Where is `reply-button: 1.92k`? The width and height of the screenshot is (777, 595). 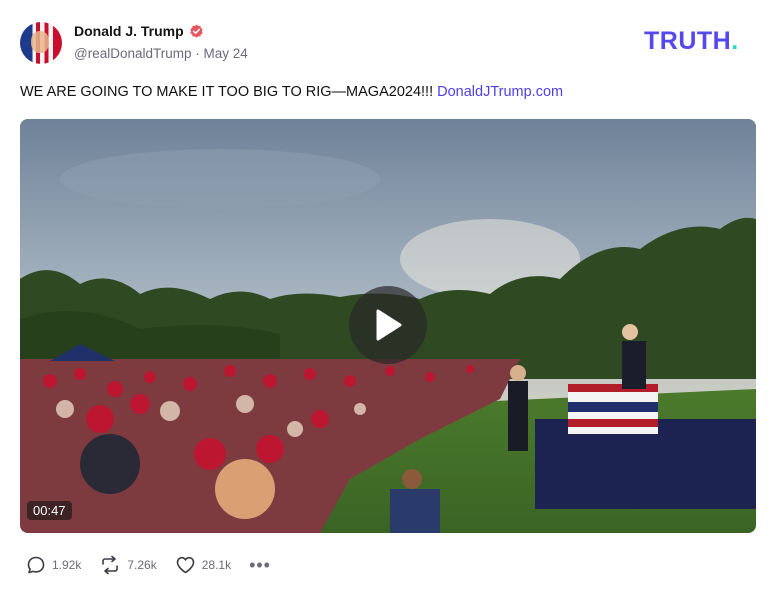
reply-button: 1.92k is located at coordinates (53, 565).